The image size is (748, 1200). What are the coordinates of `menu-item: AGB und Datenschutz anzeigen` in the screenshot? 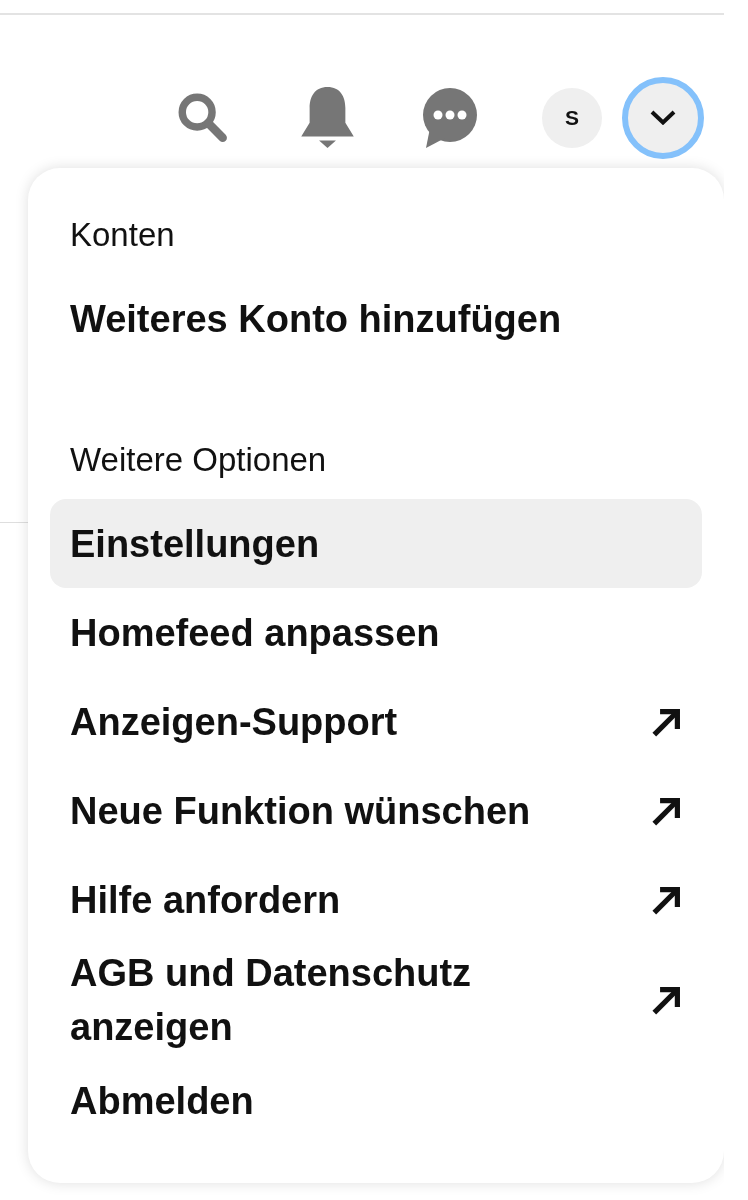 It's located at (376, 1000).